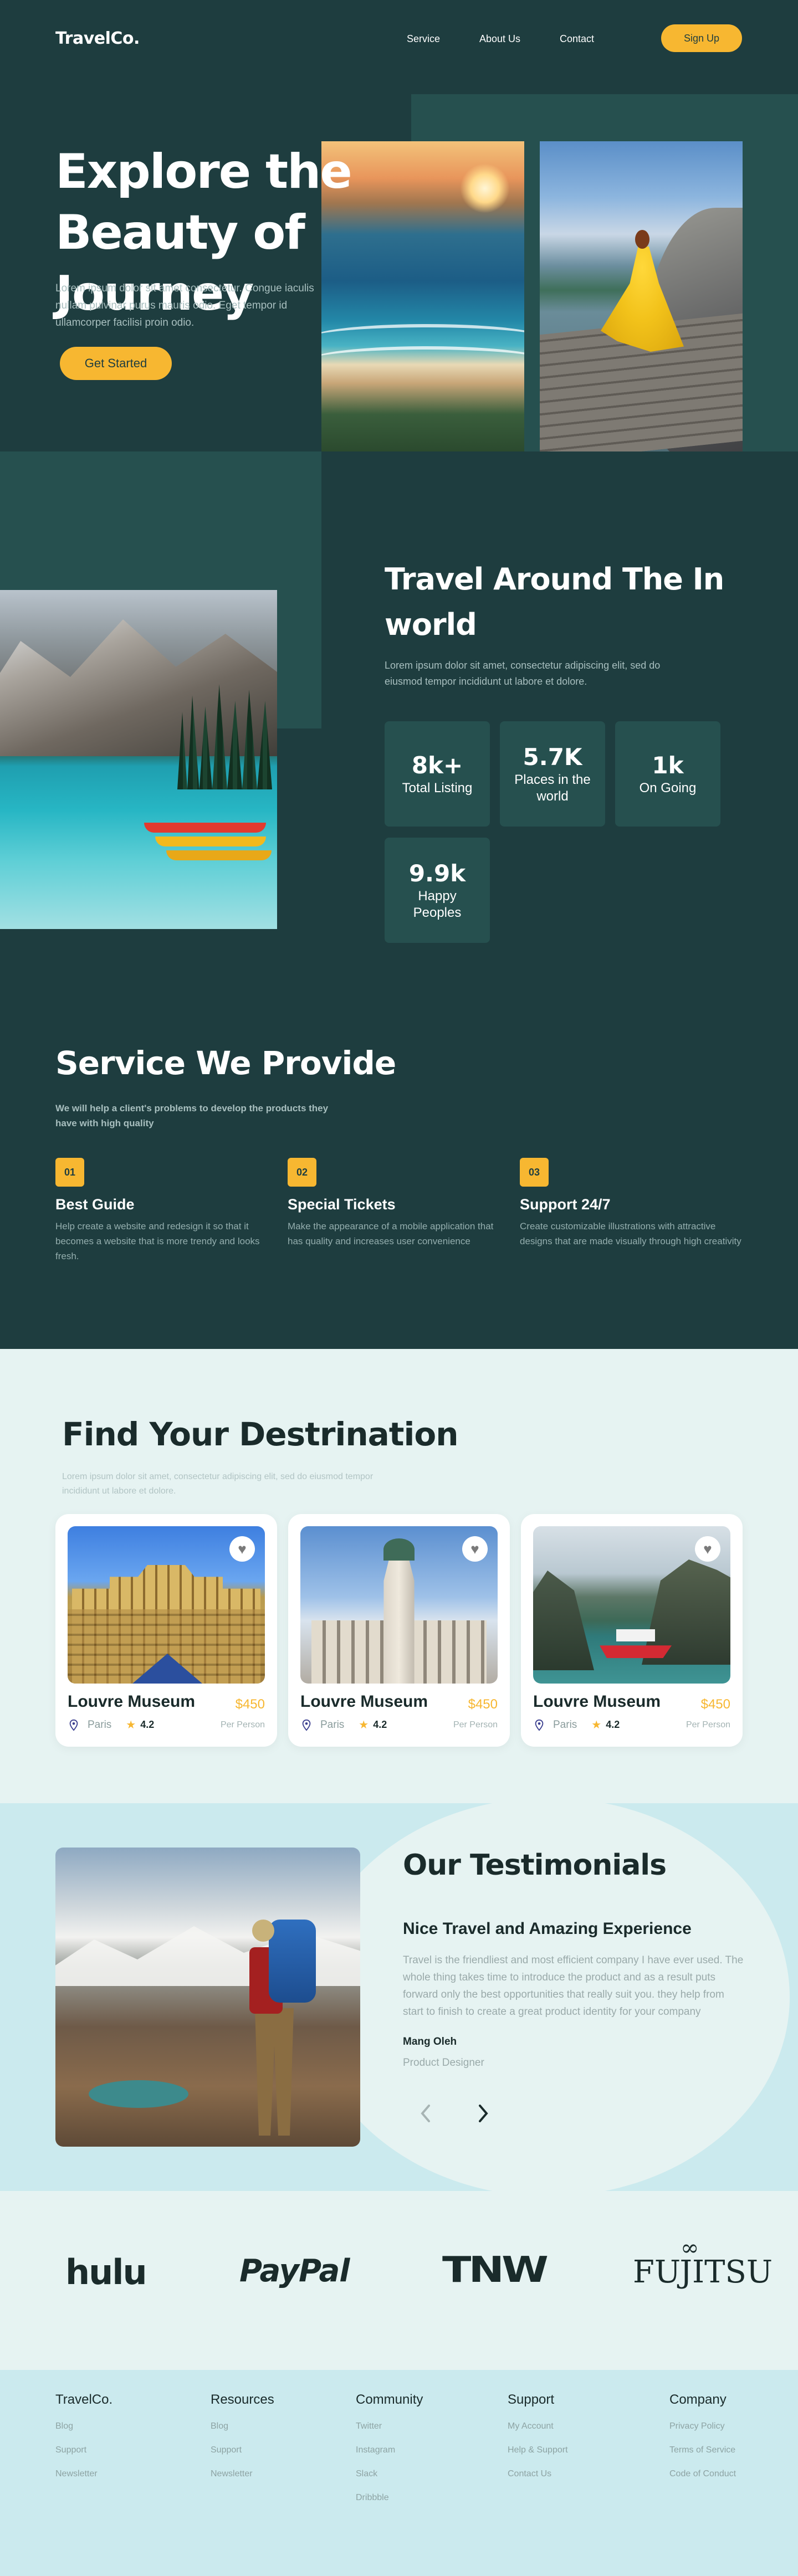 Image resolution: width=798 pixels, height=2576 pixels. I want to click on service-title: Support 24/7, so click(565, 1204).